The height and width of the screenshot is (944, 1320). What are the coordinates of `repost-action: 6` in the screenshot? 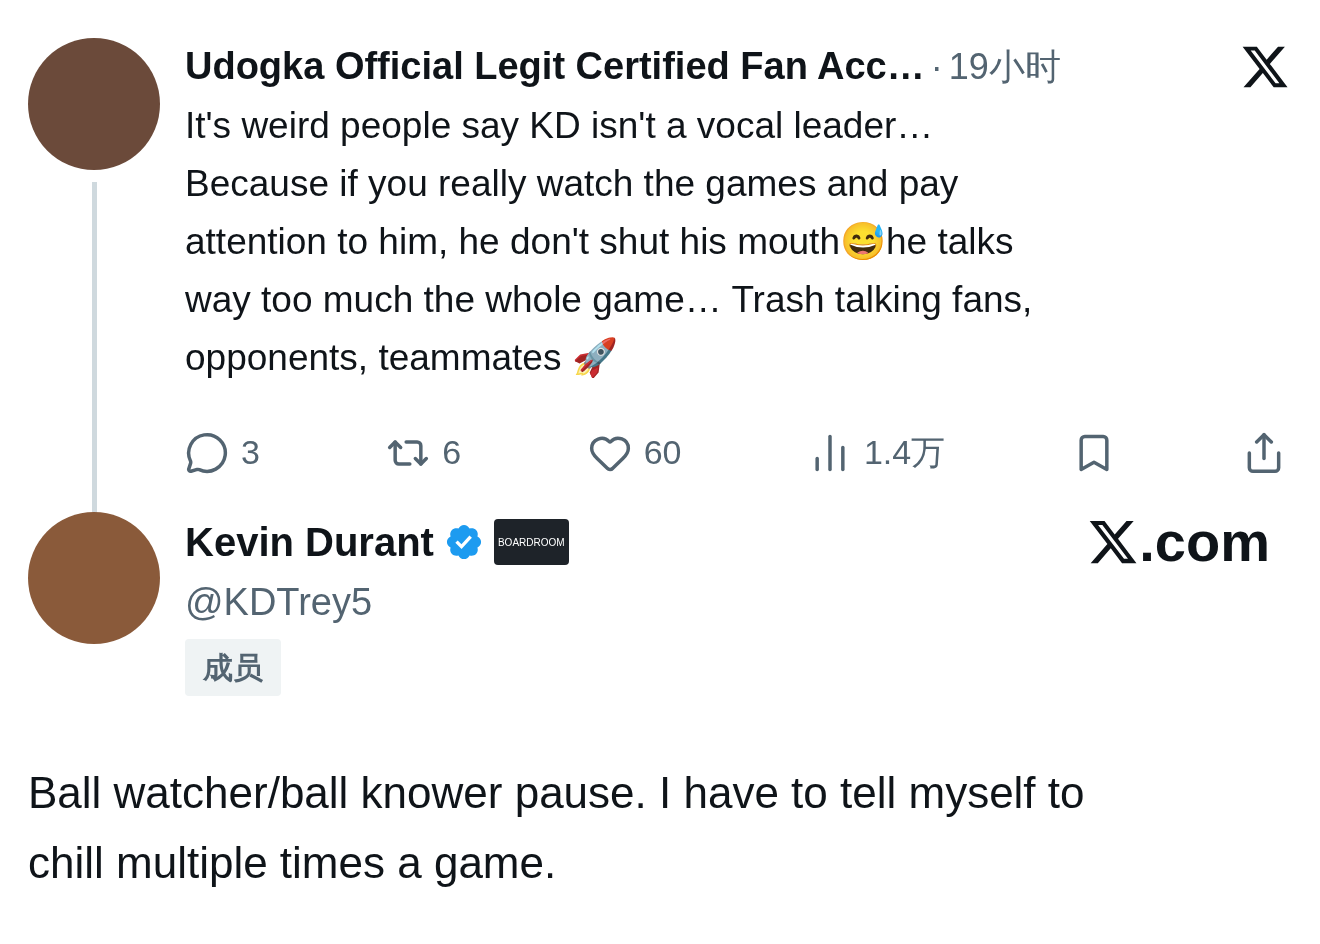 It's located at (424, 452).